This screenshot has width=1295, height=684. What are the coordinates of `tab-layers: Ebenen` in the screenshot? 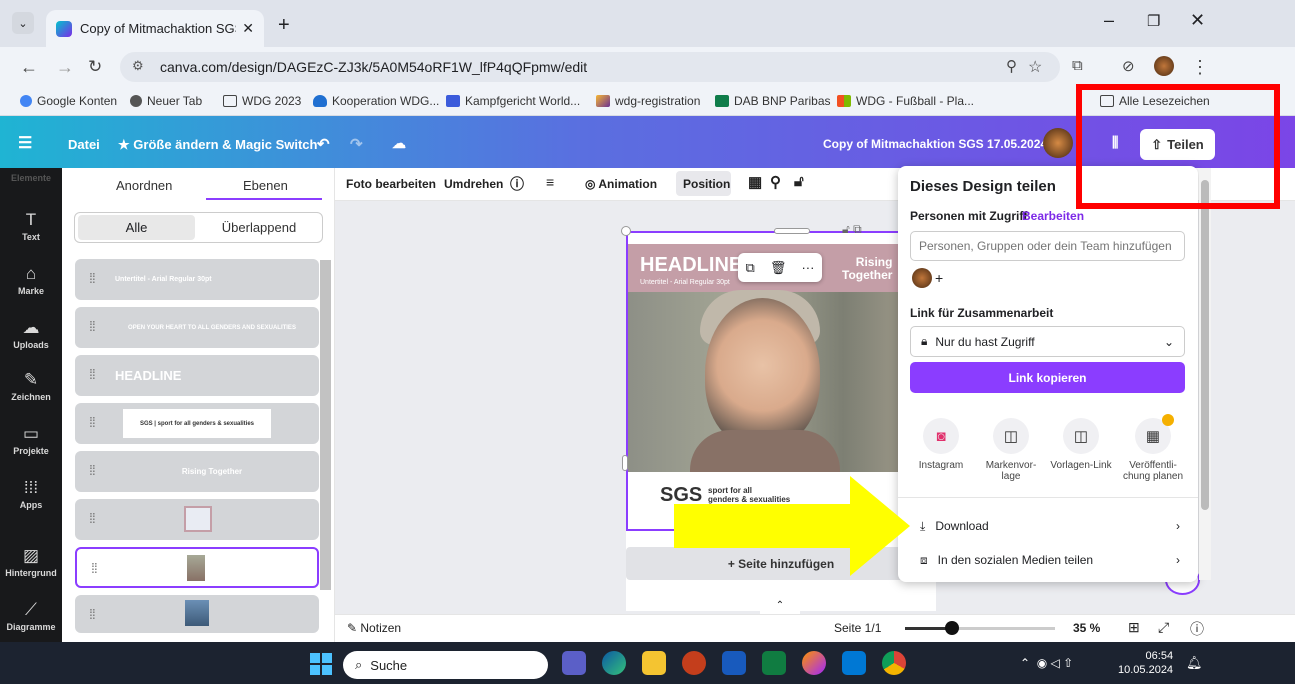 It's located at (265, 185).